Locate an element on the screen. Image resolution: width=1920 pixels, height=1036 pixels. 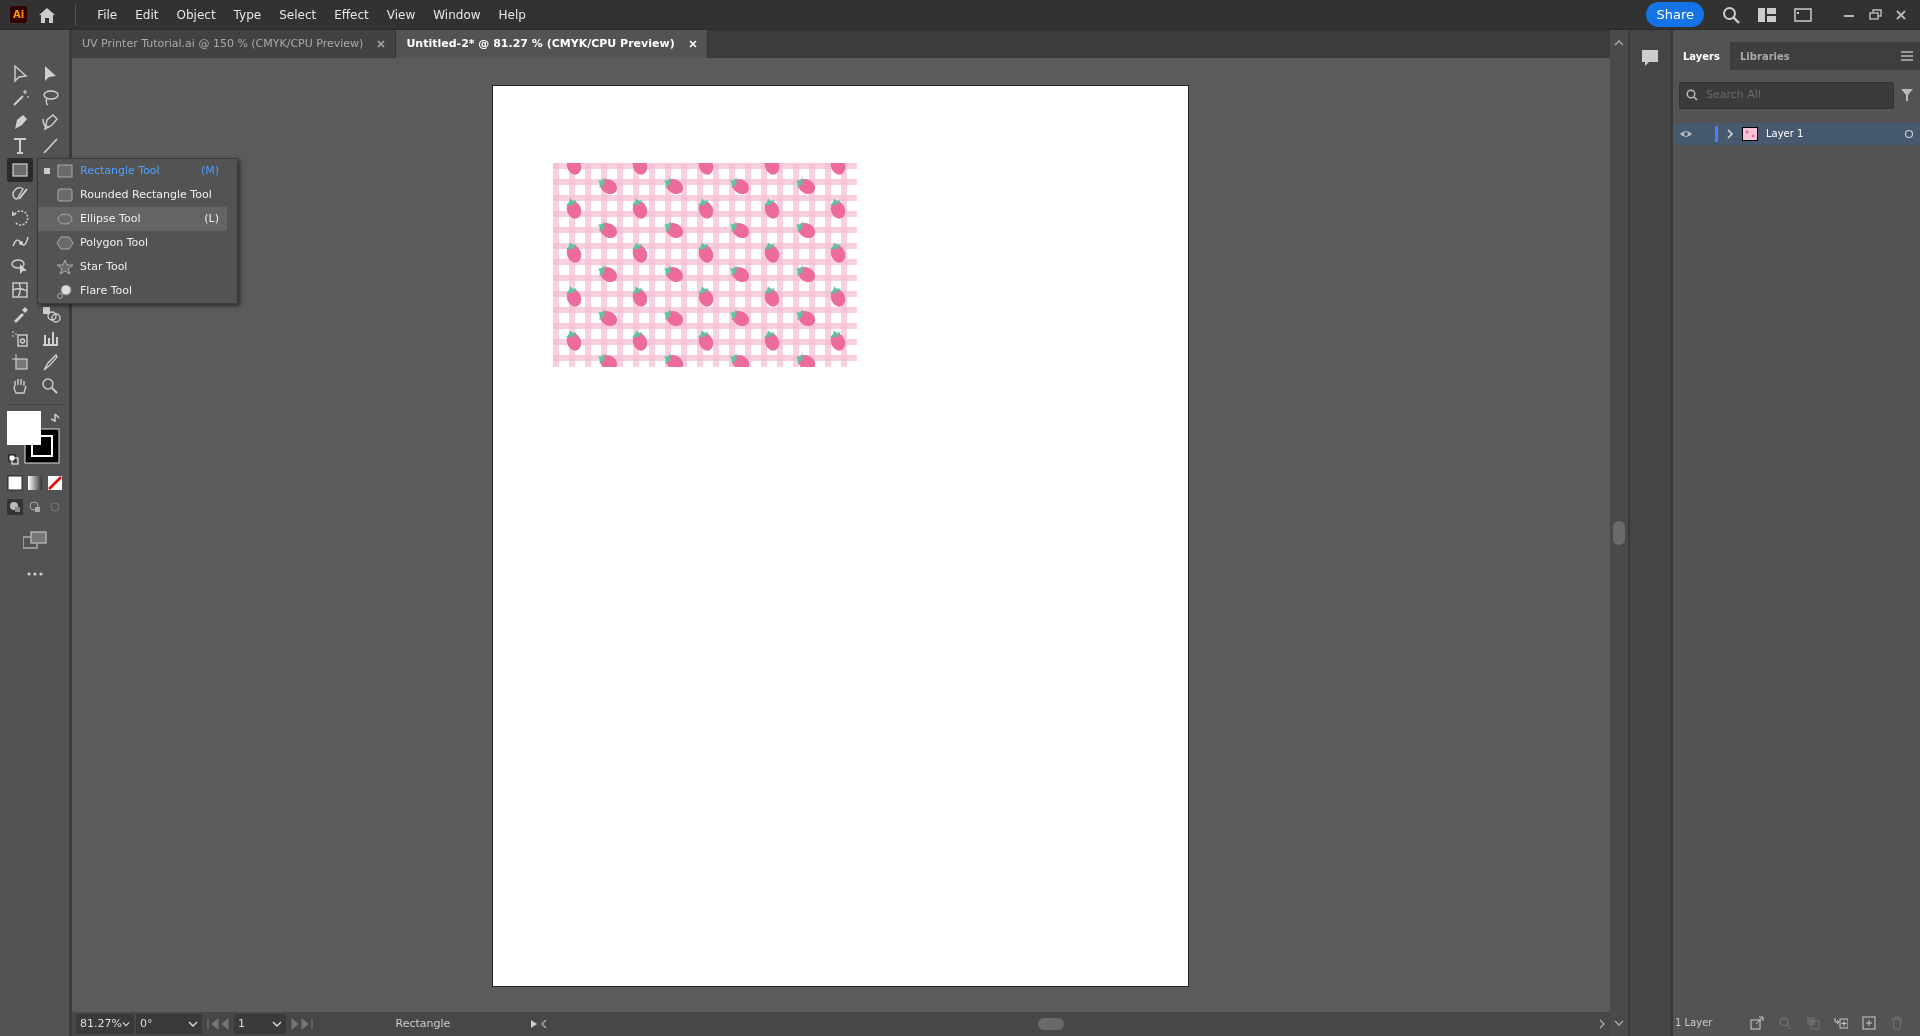
menu-item: Effect is located at coordinates (351, 14).